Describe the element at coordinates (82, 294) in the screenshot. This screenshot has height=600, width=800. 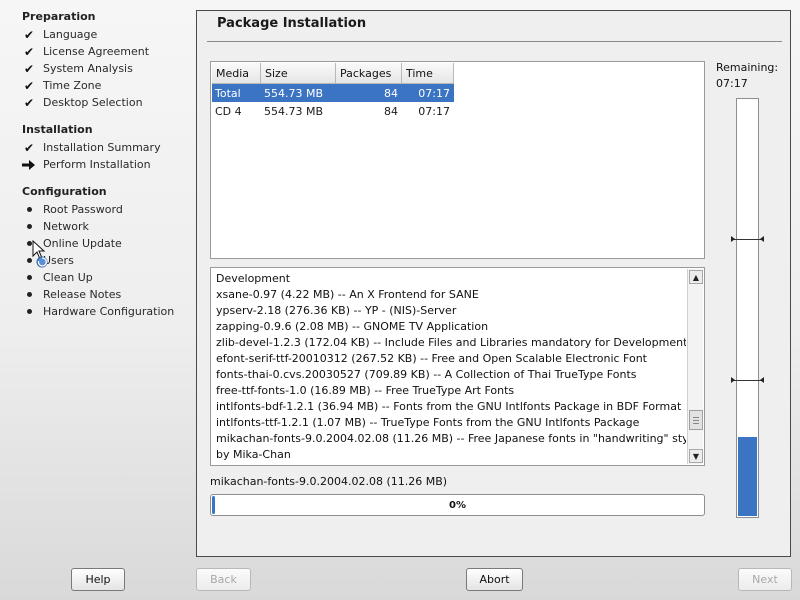
I see `sidebar-step-label: Release Notes` at that location.